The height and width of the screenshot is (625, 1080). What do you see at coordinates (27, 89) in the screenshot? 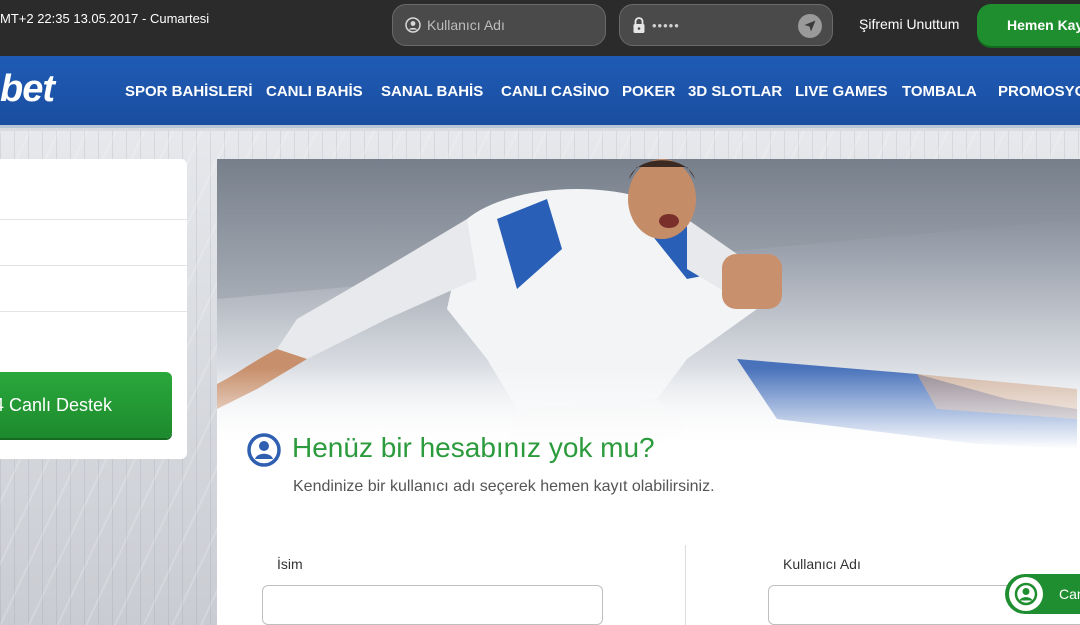
I see `site-logo: bet` at bounding box center [27, 89].